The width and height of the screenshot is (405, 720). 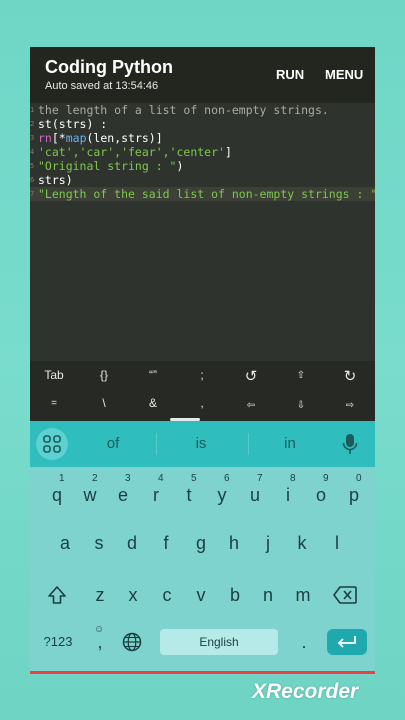 I want to click on key-letter: i, so click(x=288, y=495).